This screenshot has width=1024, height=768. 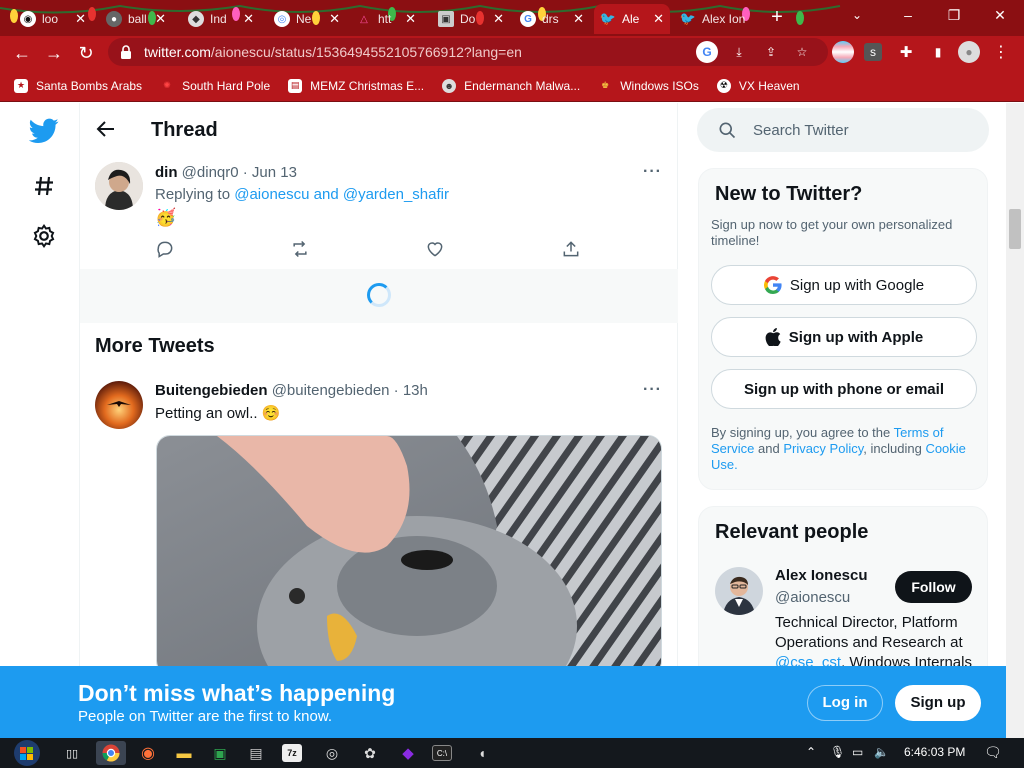 I want to click on browser-tab: G drs ✕, so click(x=552, y=19).